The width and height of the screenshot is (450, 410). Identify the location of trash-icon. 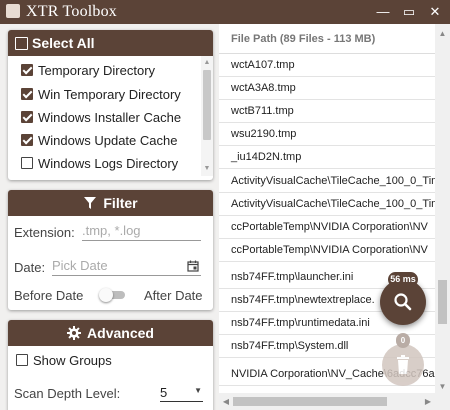
(403, 364).